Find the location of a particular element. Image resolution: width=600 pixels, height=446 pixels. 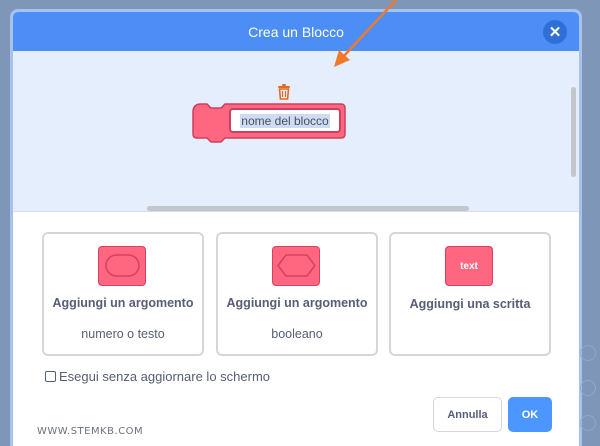

close-icon: ✕ is located at coordinates (555, 32).